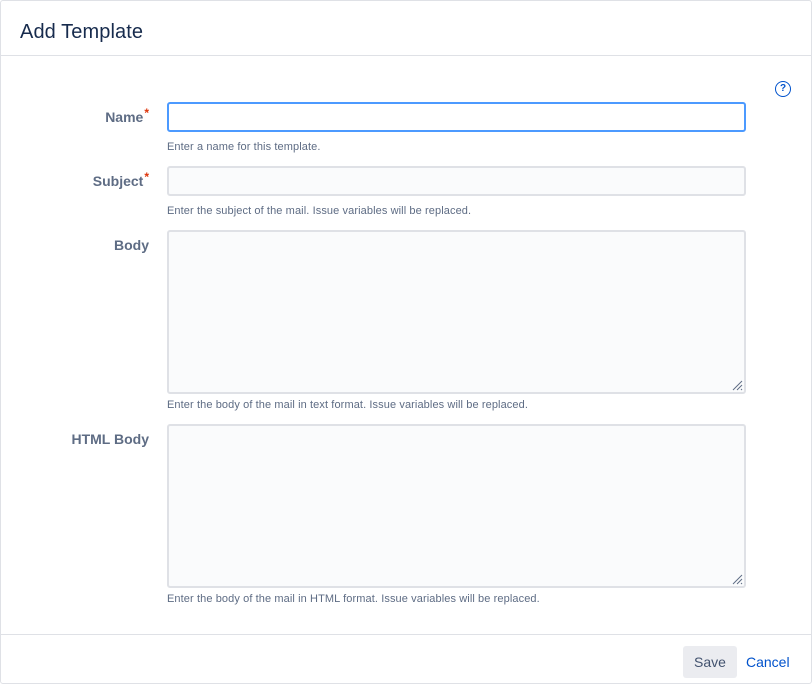 The width and height of the screenshot is (812, 684). Describe the element at coordinates (710, 662) in the screenshot. I see `save-button: Save` at that location.